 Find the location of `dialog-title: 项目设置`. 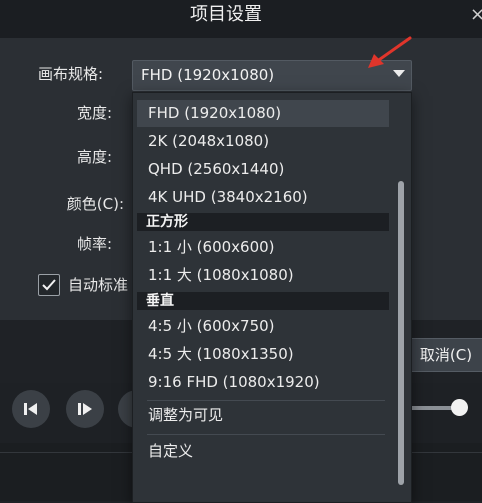

dialog-title: 项目设置 is located at coordinates (226, 14).